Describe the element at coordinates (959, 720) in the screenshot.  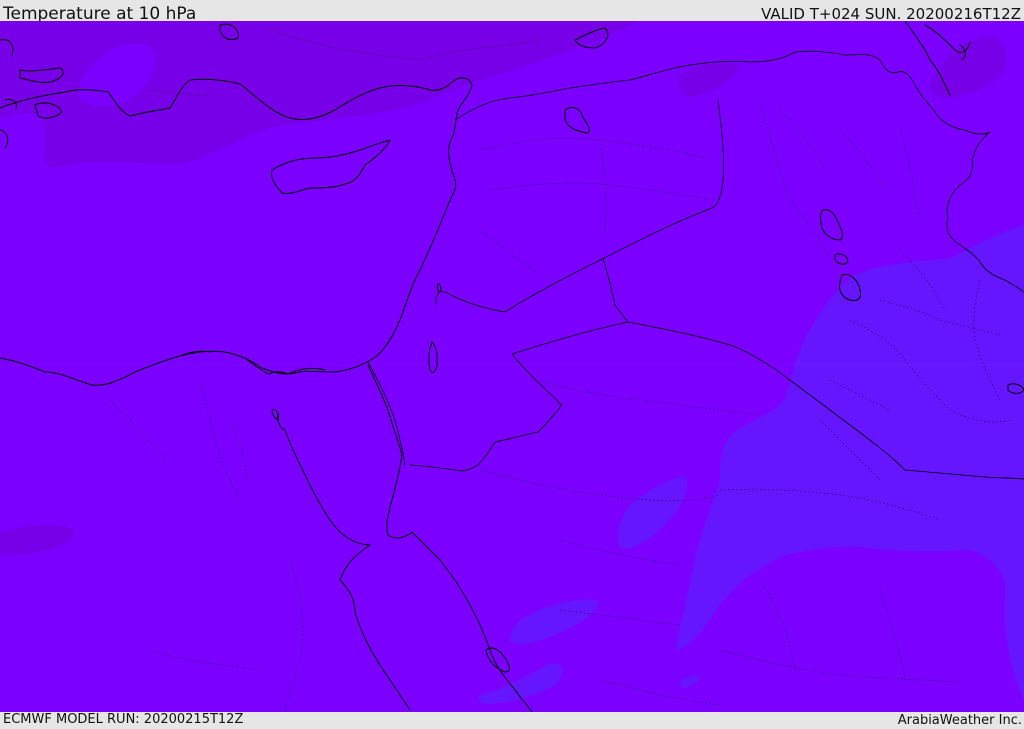
I see `credit-label: ArabiaWeather Inc.` at that location.